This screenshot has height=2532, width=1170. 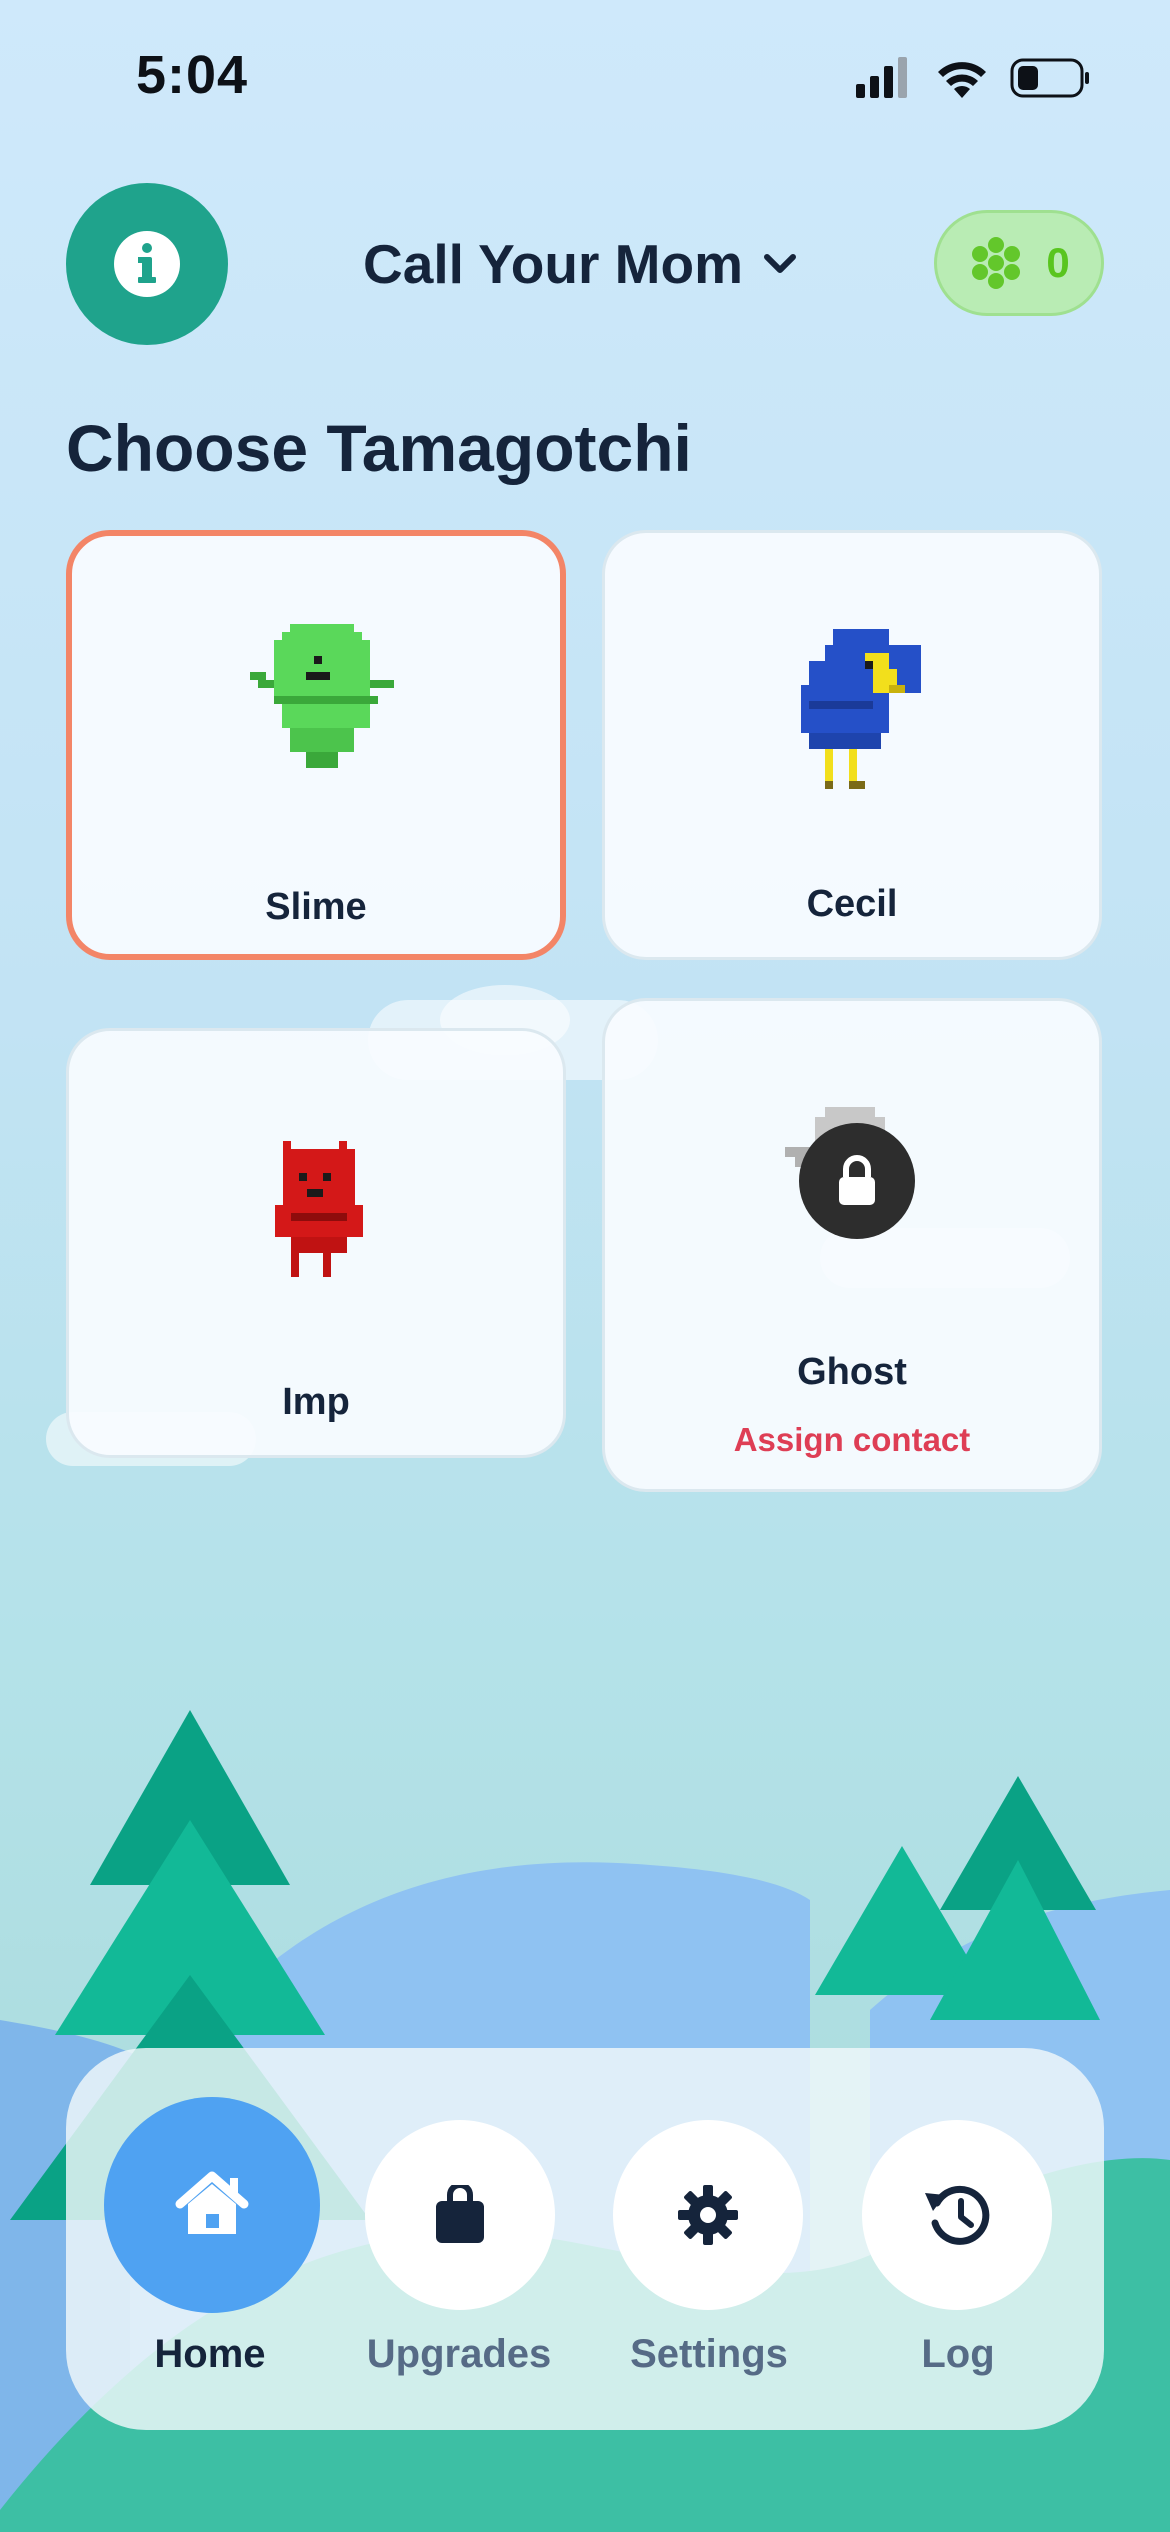 I want to click on tab-log: Log, so click(x=958, y=2247).